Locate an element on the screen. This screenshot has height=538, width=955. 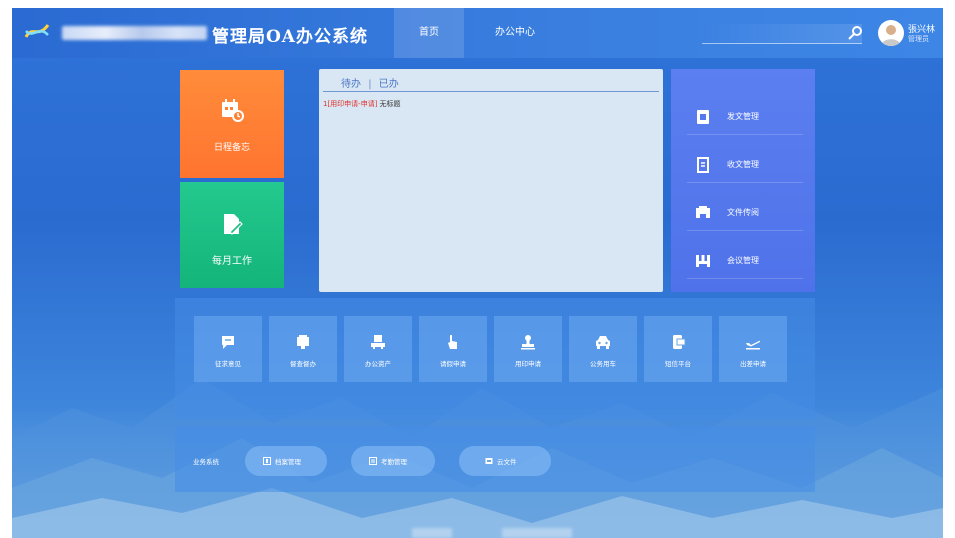
todo-tab-bar: 待办 | 已办 is located at coordinates (370, 82).